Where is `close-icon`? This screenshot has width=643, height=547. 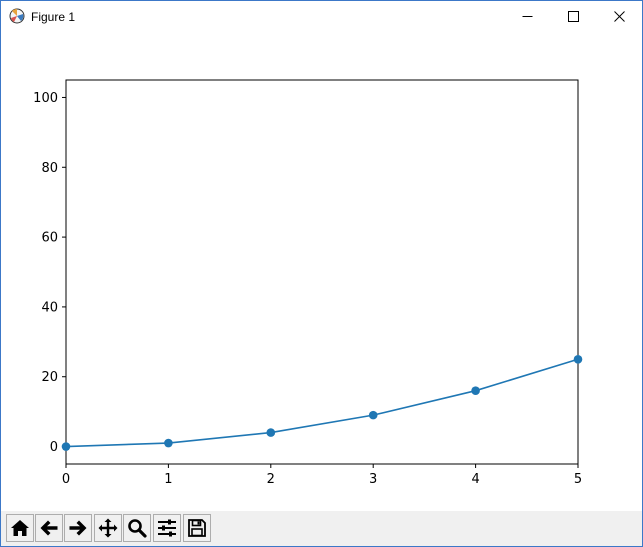
close-icon is located at coordinates (619, 16).